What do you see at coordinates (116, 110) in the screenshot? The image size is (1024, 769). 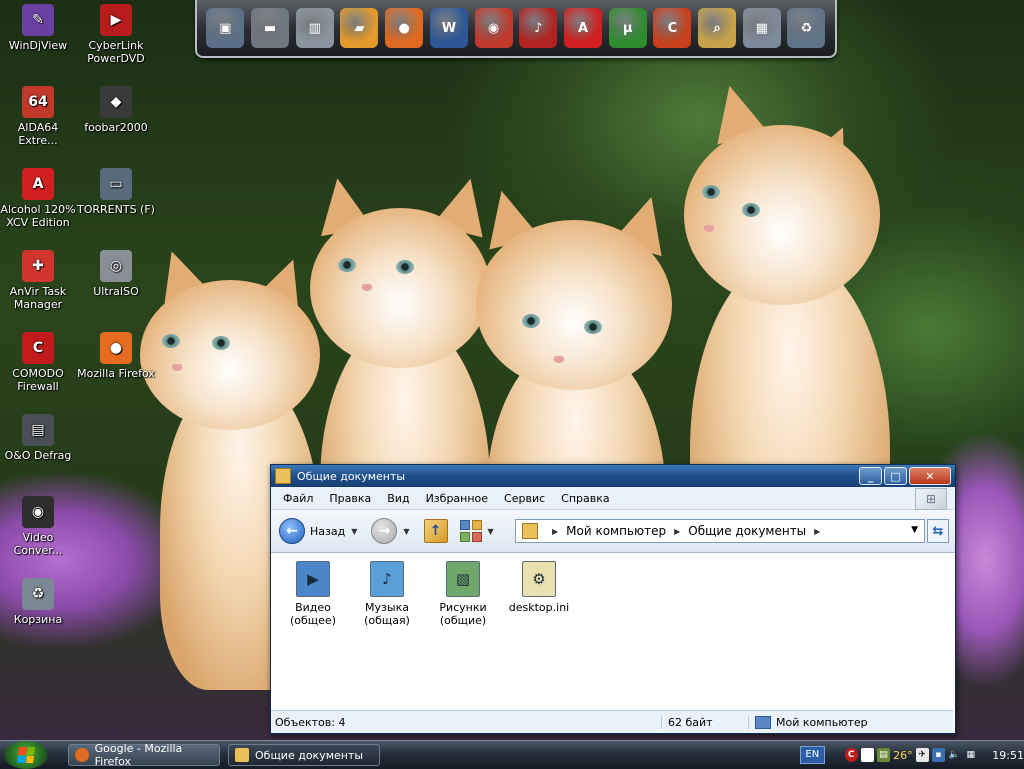 I see `desktop-icon: ◆ foobar2000` at bounding box center [116, 110].